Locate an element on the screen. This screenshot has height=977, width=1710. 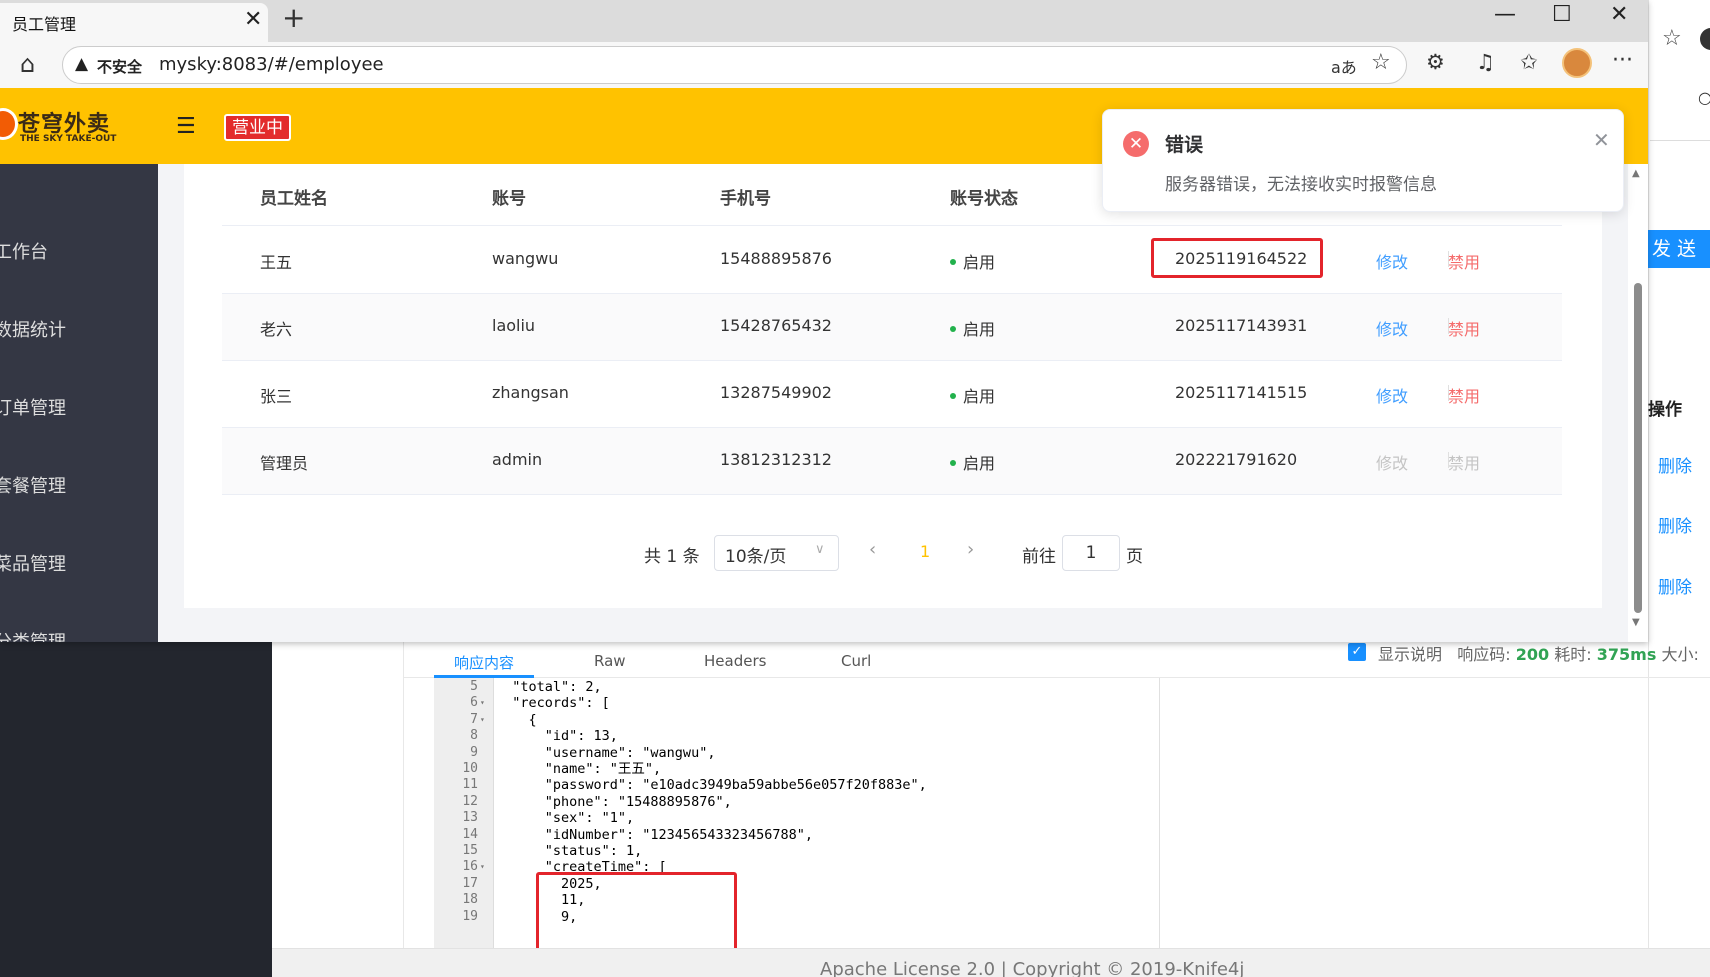
warning-icon: ▲ is located at coordinates (81, 64).